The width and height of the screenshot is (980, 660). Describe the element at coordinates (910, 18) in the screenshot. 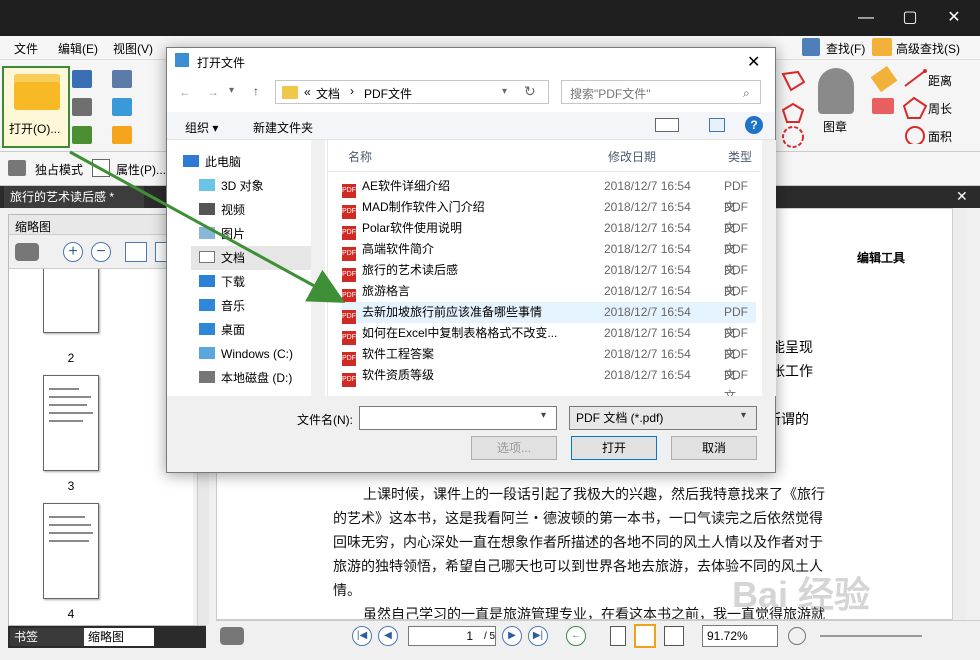

I see `maximize-button: ▢` at that location.